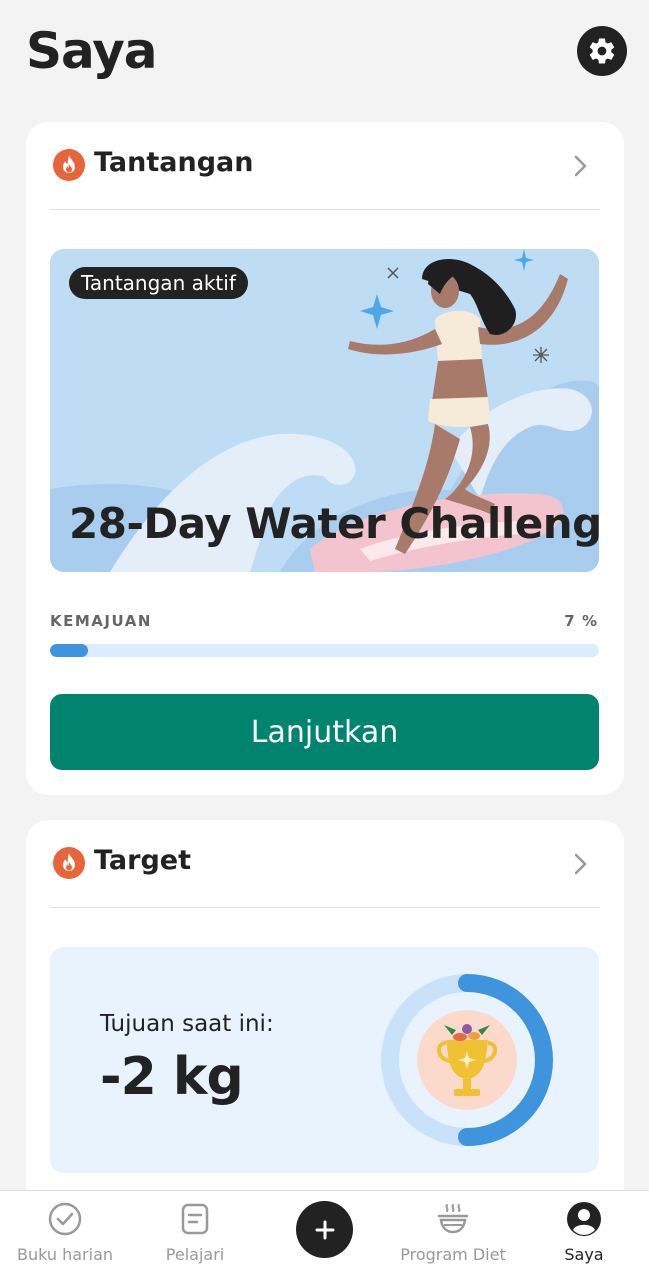 The image size is (649, 1280). What do you see at coordinates (453, 1235) in the screenshot?
I see `nav-item-diet-program: Program Diet` at bounding box center [453, 1235].